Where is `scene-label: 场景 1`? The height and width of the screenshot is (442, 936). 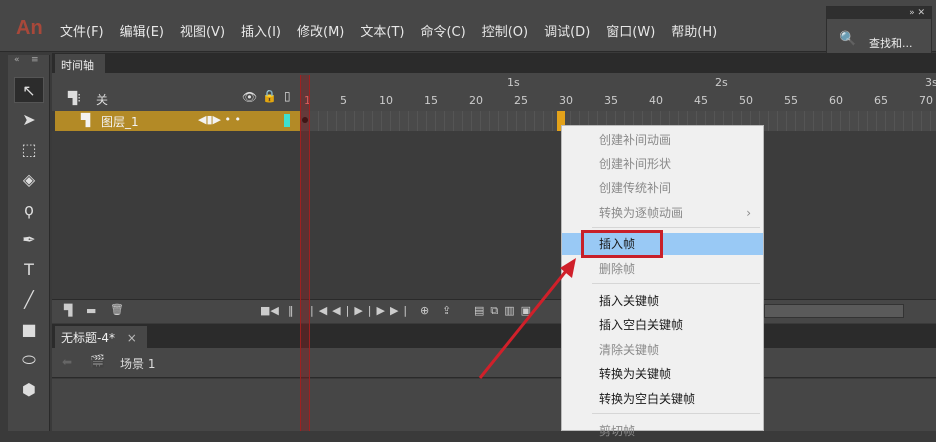 scene-label: 场景 1 is located at coordinates (137, 363).